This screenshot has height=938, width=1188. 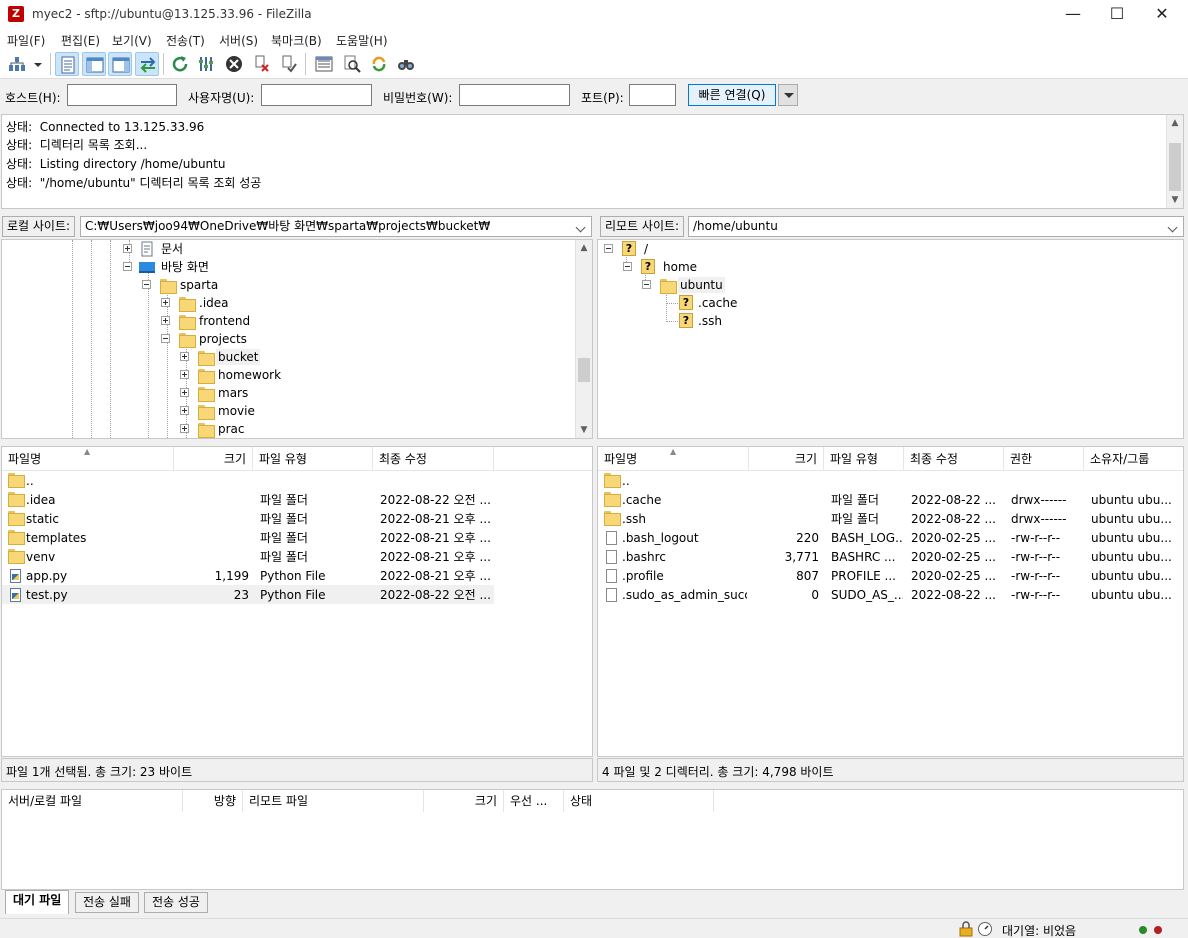 I want to click on process-queue-icon, so click(x=207, y=64).